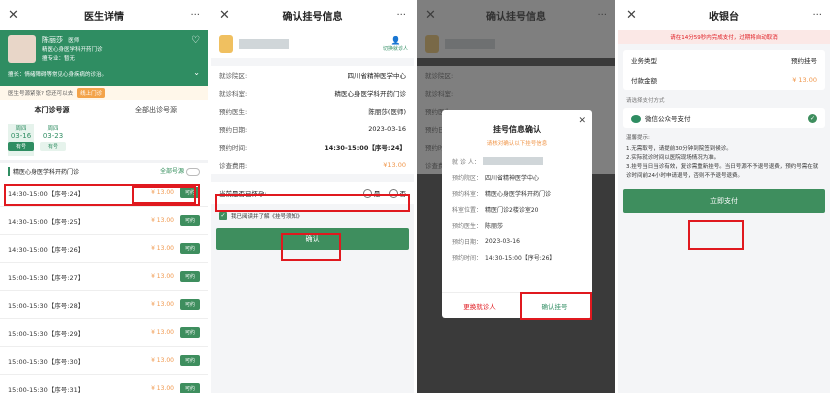 The image size is (830, 393). What do you see at coordinates (312, 165) in the screenshot?
I see `info-row: 诊查费用: ¥13.00` at bounding box center [312, 165].